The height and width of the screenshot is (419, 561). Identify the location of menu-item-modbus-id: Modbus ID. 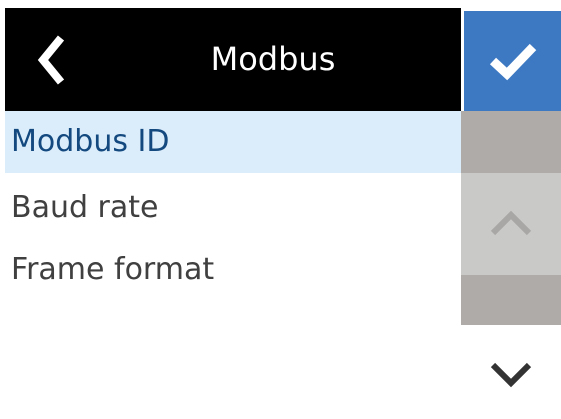
(233, 142).